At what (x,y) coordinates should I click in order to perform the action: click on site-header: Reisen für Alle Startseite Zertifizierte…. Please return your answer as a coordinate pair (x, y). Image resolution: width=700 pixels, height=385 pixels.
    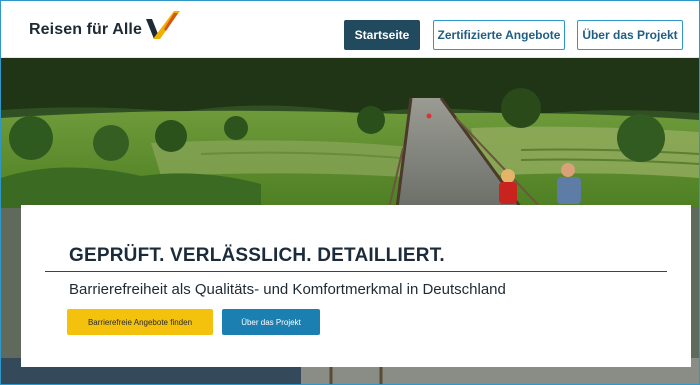
    Looking at the image, I should click on (350, 29).